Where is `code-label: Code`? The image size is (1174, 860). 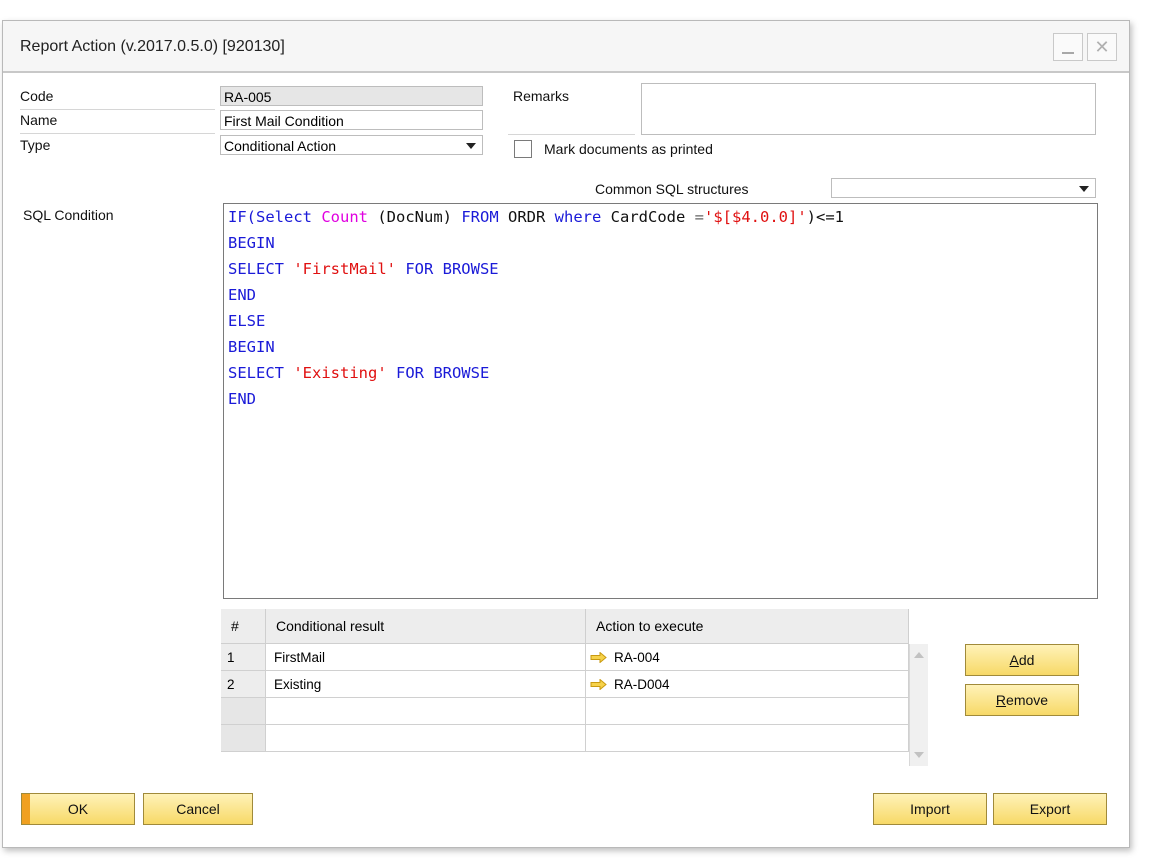 code-label: Code is located at coordinates (37, 96).